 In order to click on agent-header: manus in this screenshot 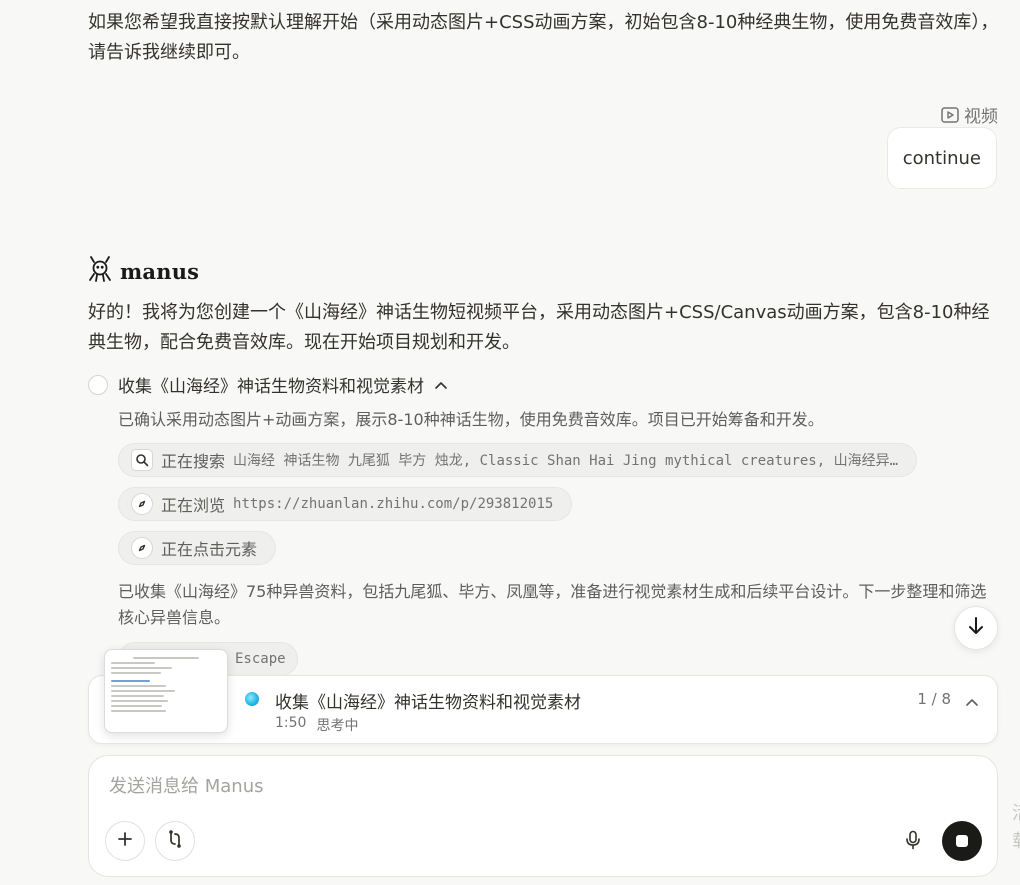, I will do `click(143, 271)`.